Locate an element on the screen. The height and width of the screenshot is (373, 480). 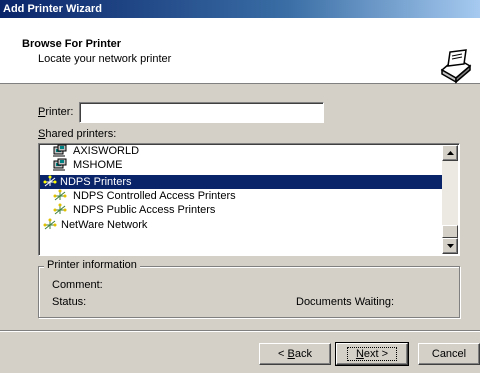
list-item-label: NDPS Public Access Printers is located at coordinates (144, 210).